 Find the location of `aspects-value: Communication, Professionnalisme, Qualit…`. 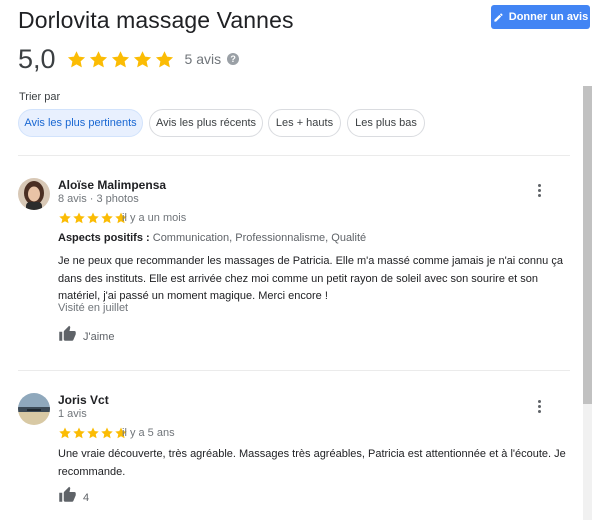

aspects-value: Communication, Professionnalisme, Qualit… is located at coordinates (259, 238).